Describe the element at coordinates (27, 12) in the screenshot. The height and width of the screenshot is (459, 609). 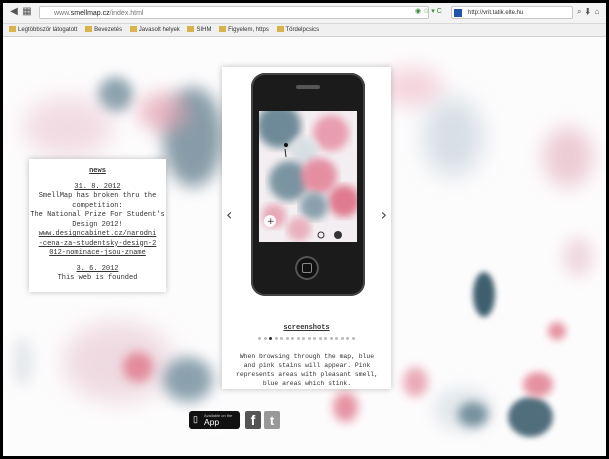
I see `grid-icon: ▦` at that location.